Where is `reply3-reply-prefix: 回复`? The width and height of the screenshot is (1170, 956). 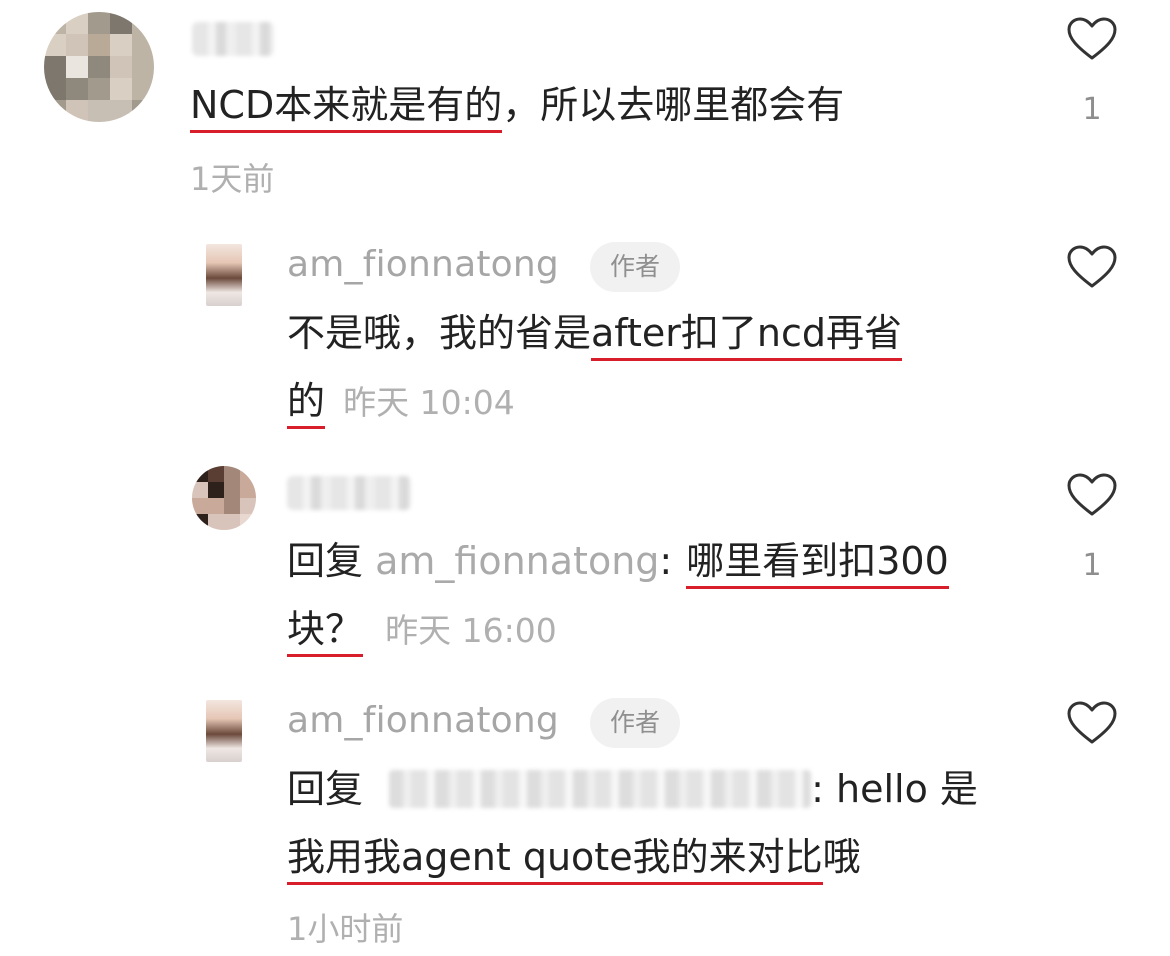
reply3-reply-prefix: 回复 is located at coordinates (325, 789).